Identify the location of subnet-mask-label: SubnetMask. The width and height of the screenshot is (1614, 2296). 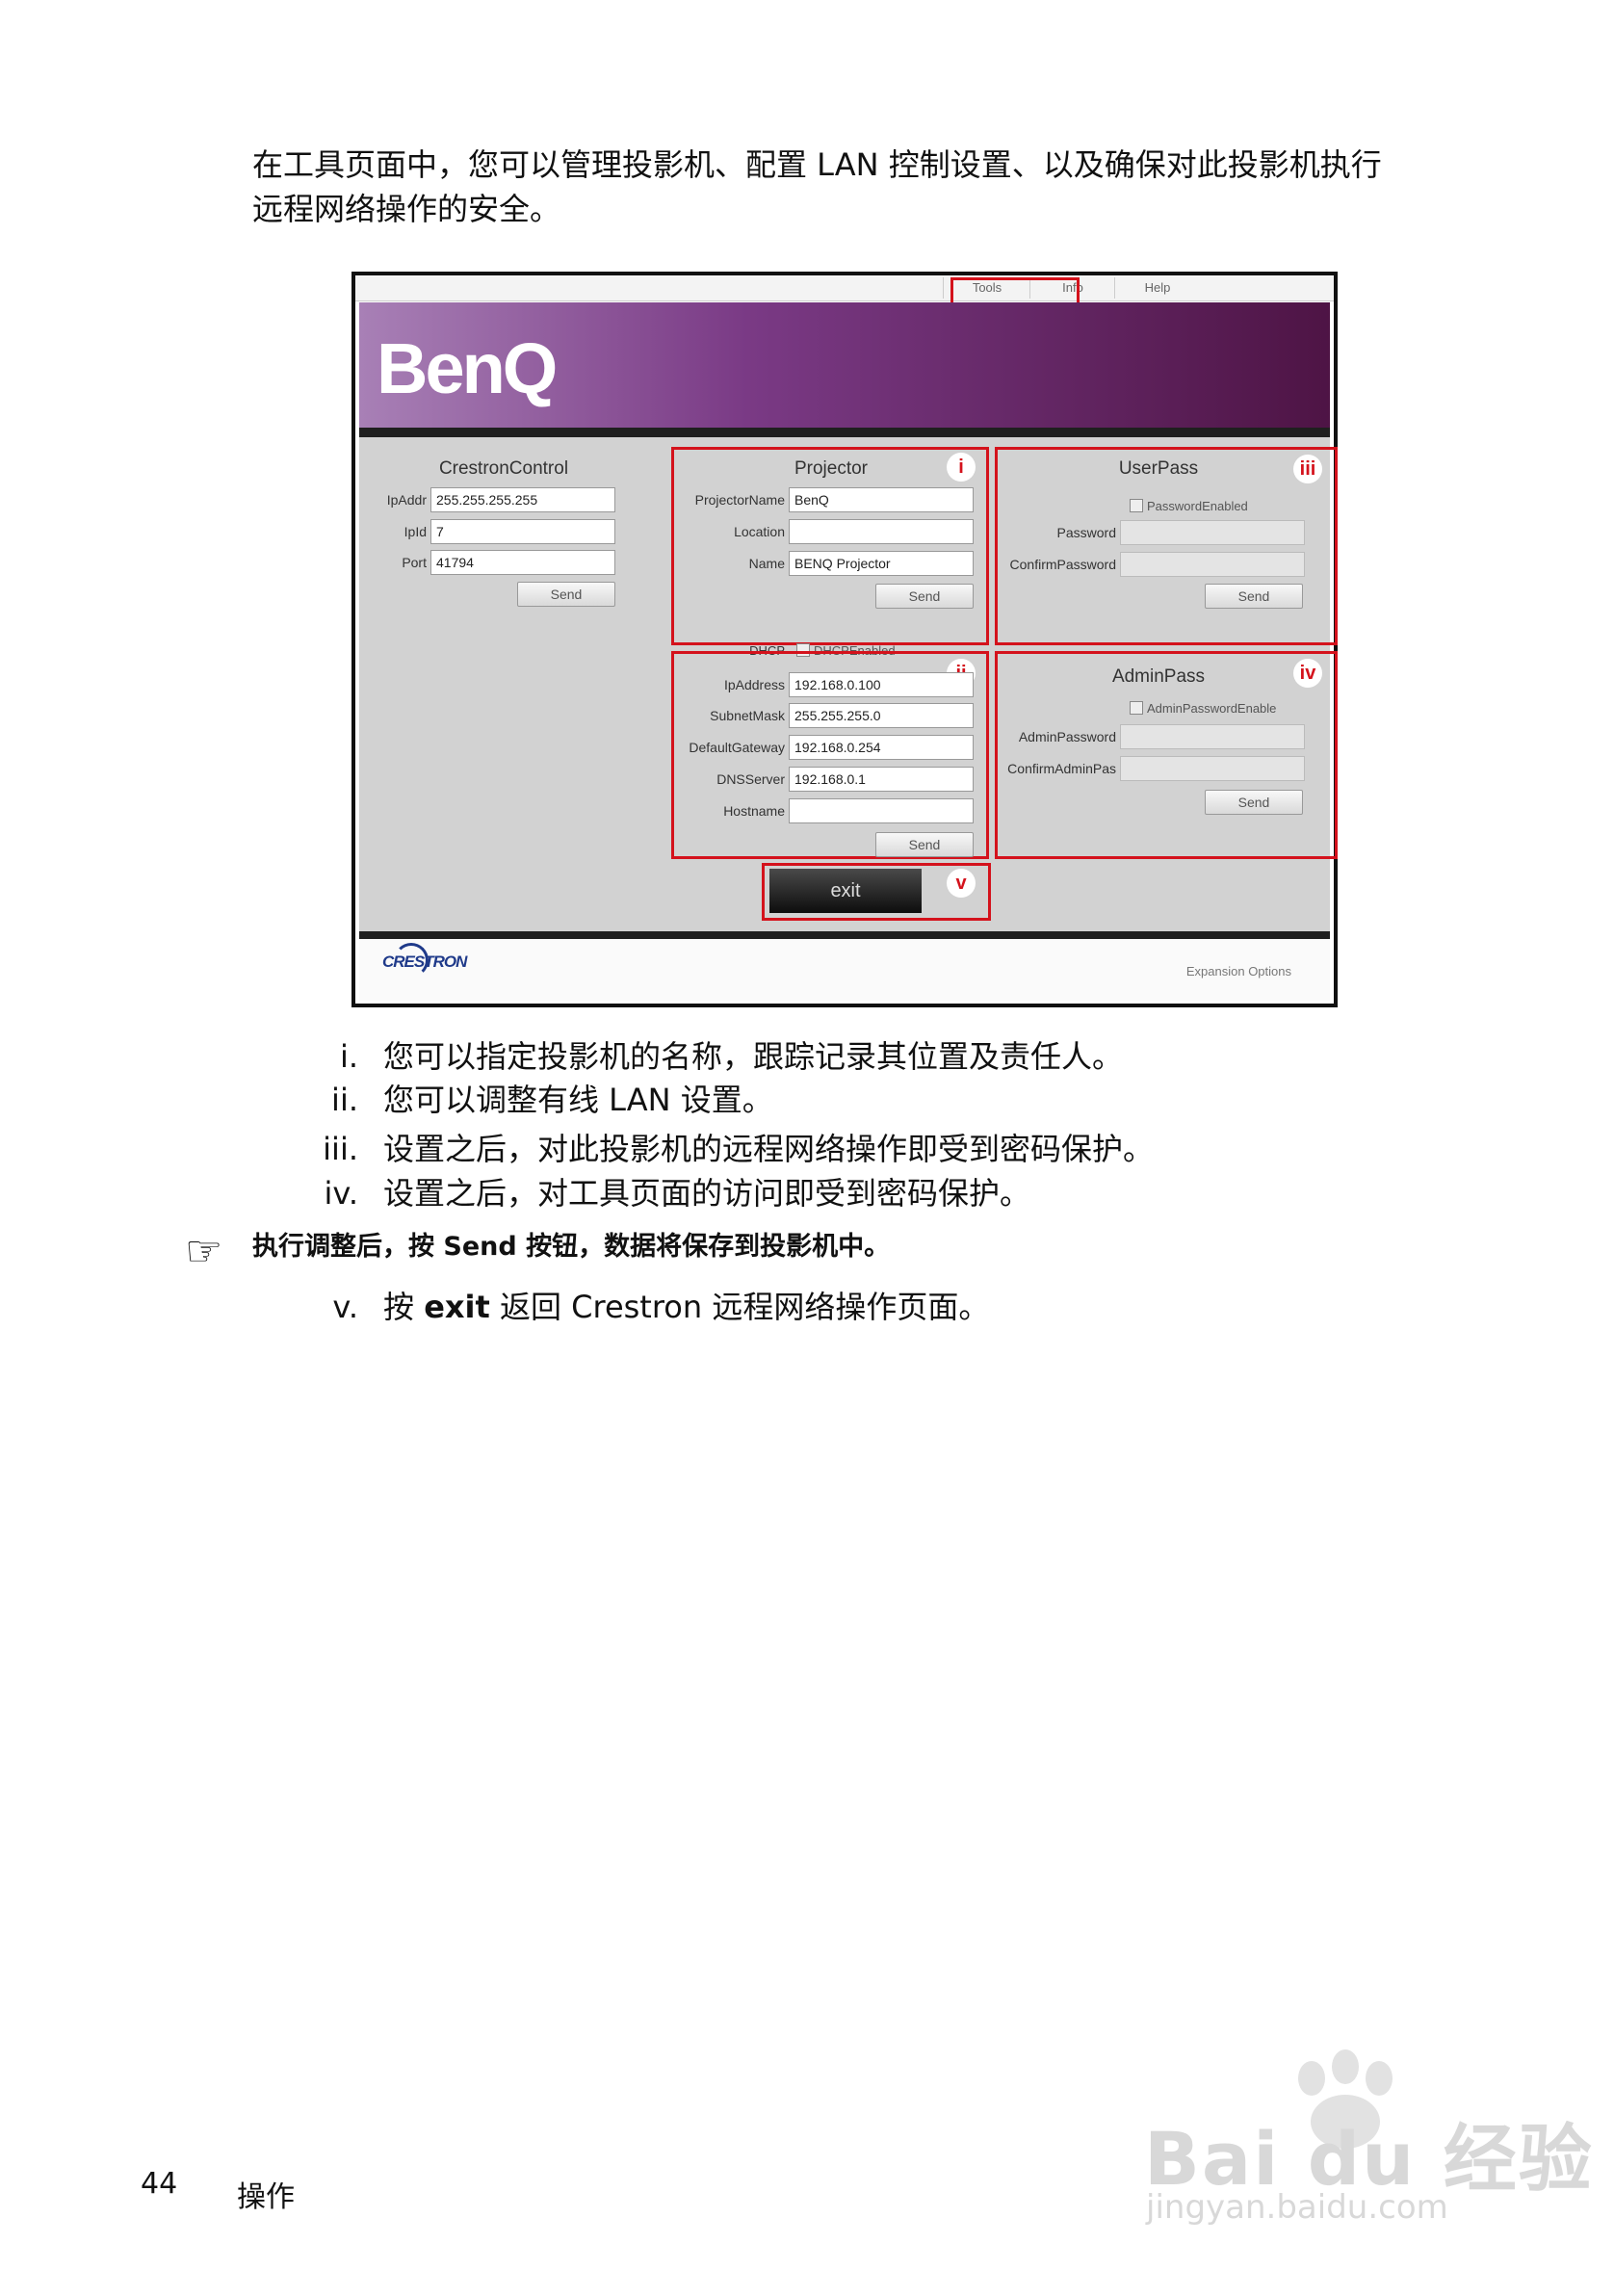
(747, 715).